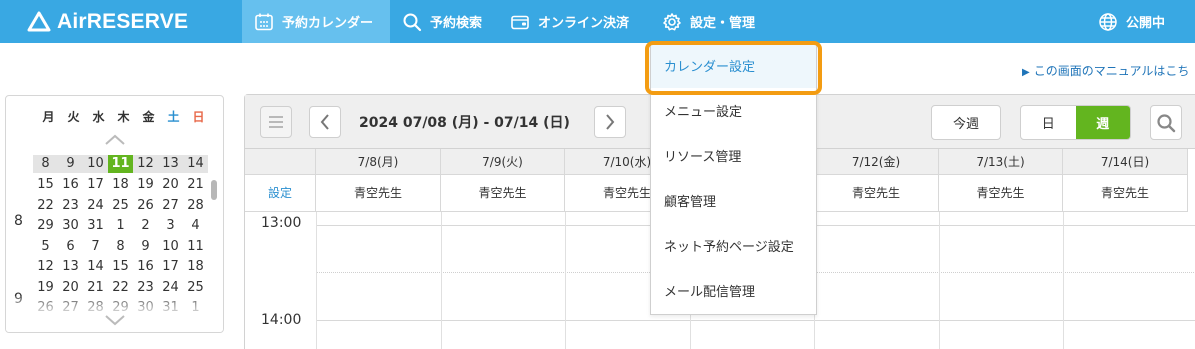 This screenshot has height=349, width=1195. I want to click on dropdown-item: メール配信管理, so click(733, 290).